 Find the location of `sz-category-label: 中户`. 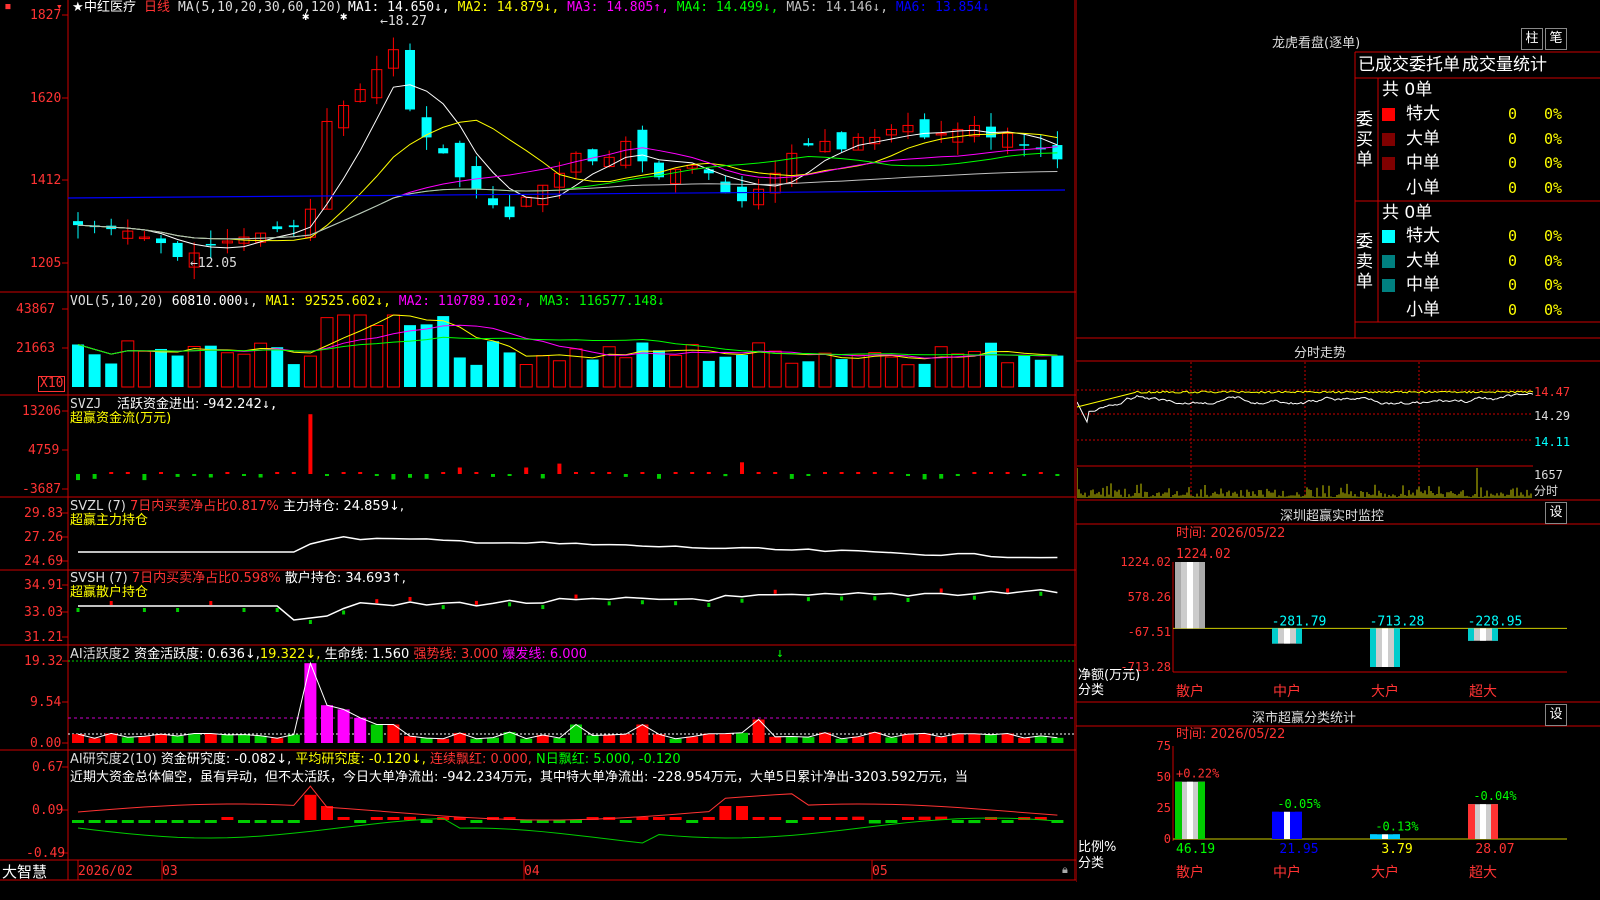

sz-category-label: 中户 is located at coordinates (1287, 691).